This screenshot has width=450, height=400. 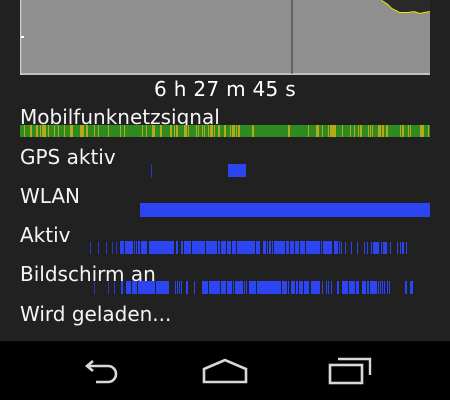 I want to click on wlan-segment, so click(x=285, y=210).